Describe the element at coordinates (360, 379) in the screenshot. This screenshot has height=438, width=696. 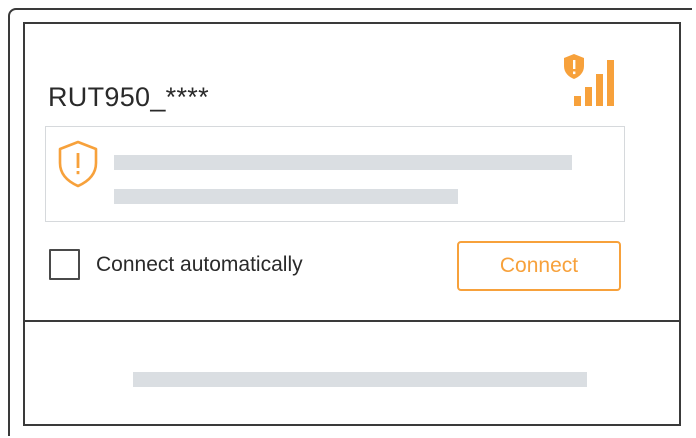
I see `footer-text-placeholder` at that location.